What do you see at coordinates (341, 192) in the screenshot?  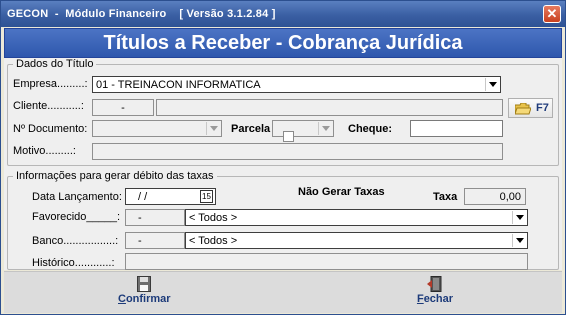 I see `nao-gerar-taxas-label: Não Gerar Taxas` at bounding box center [341, 192].